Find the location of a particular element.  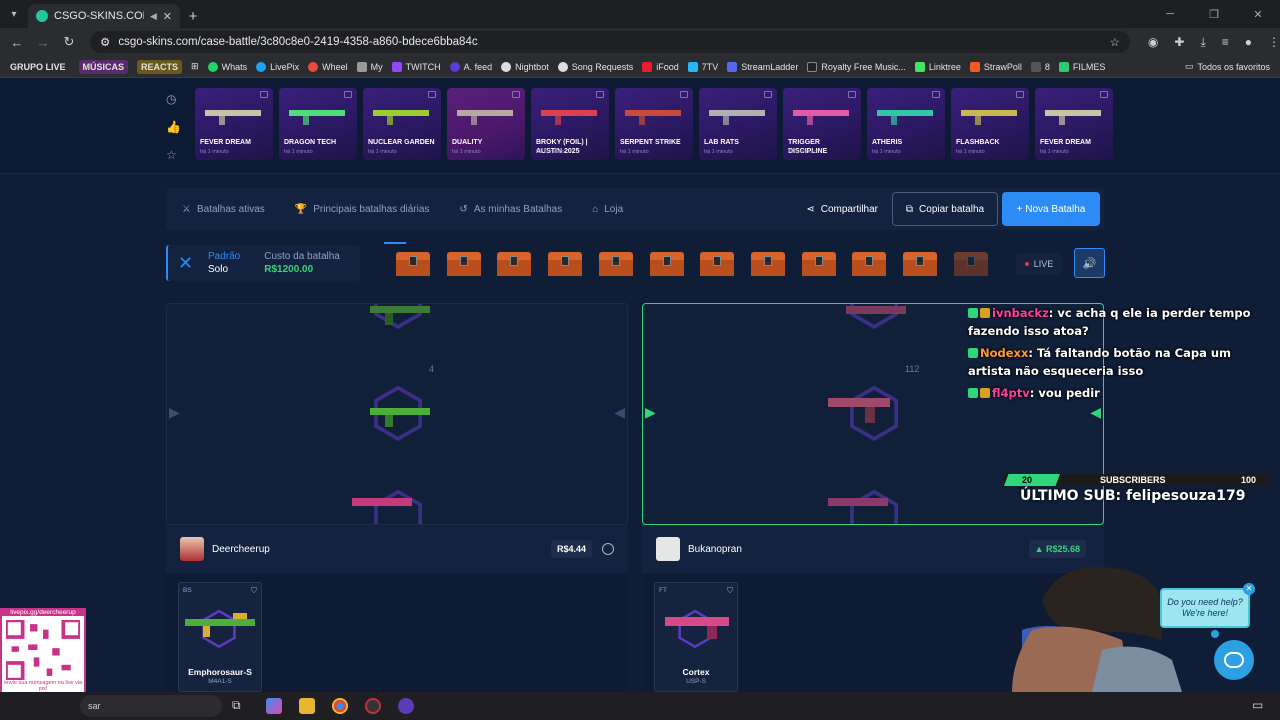

download-icon: ⤓ is located at coordinates (1202, 42).